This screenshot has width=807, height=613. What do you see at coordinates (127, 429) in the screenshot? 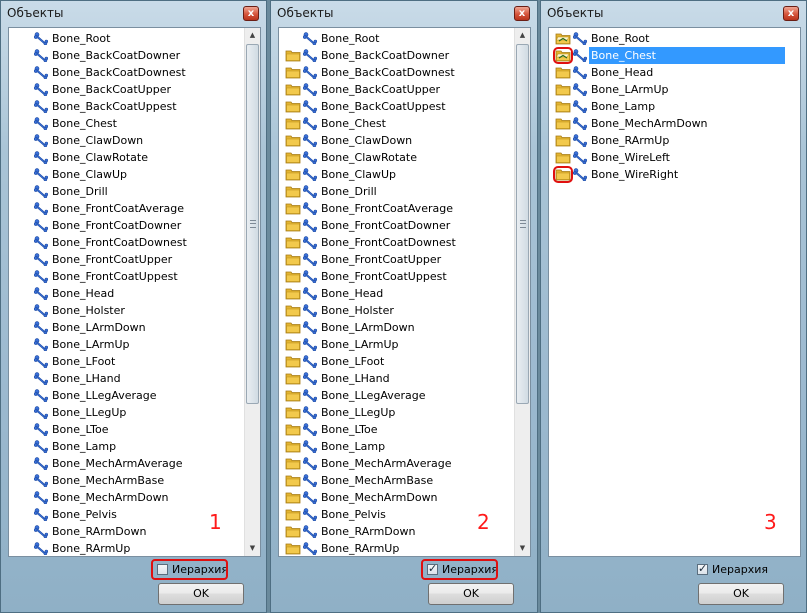
I see `list-item: Bone_LToe` at bounding box center [127, 429].